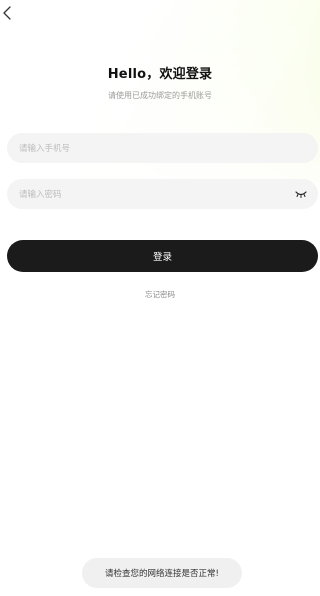 The image size is (320, 596). I want to click on network-error-toast: 请检查您的网络连接是否正常!, so click(162, 573).